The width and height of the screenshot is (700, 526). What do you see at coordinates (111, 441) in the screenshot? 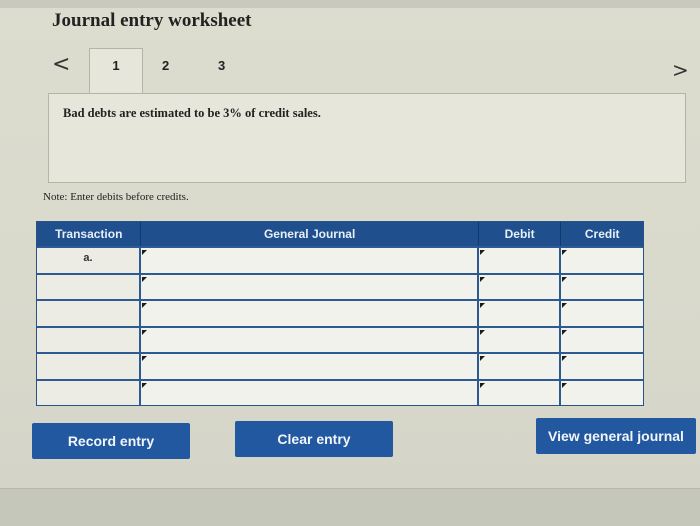
I see `record-entry-button: Record entry` at bounding box center [111, 441].